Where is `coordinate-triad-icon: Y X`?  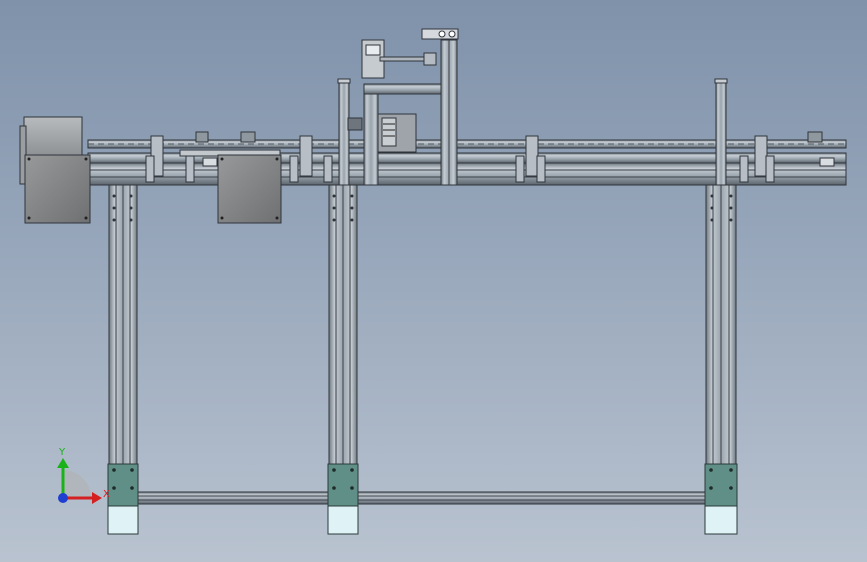
coordinate-triad-icon: Y X is located at coordinates (83, 475).